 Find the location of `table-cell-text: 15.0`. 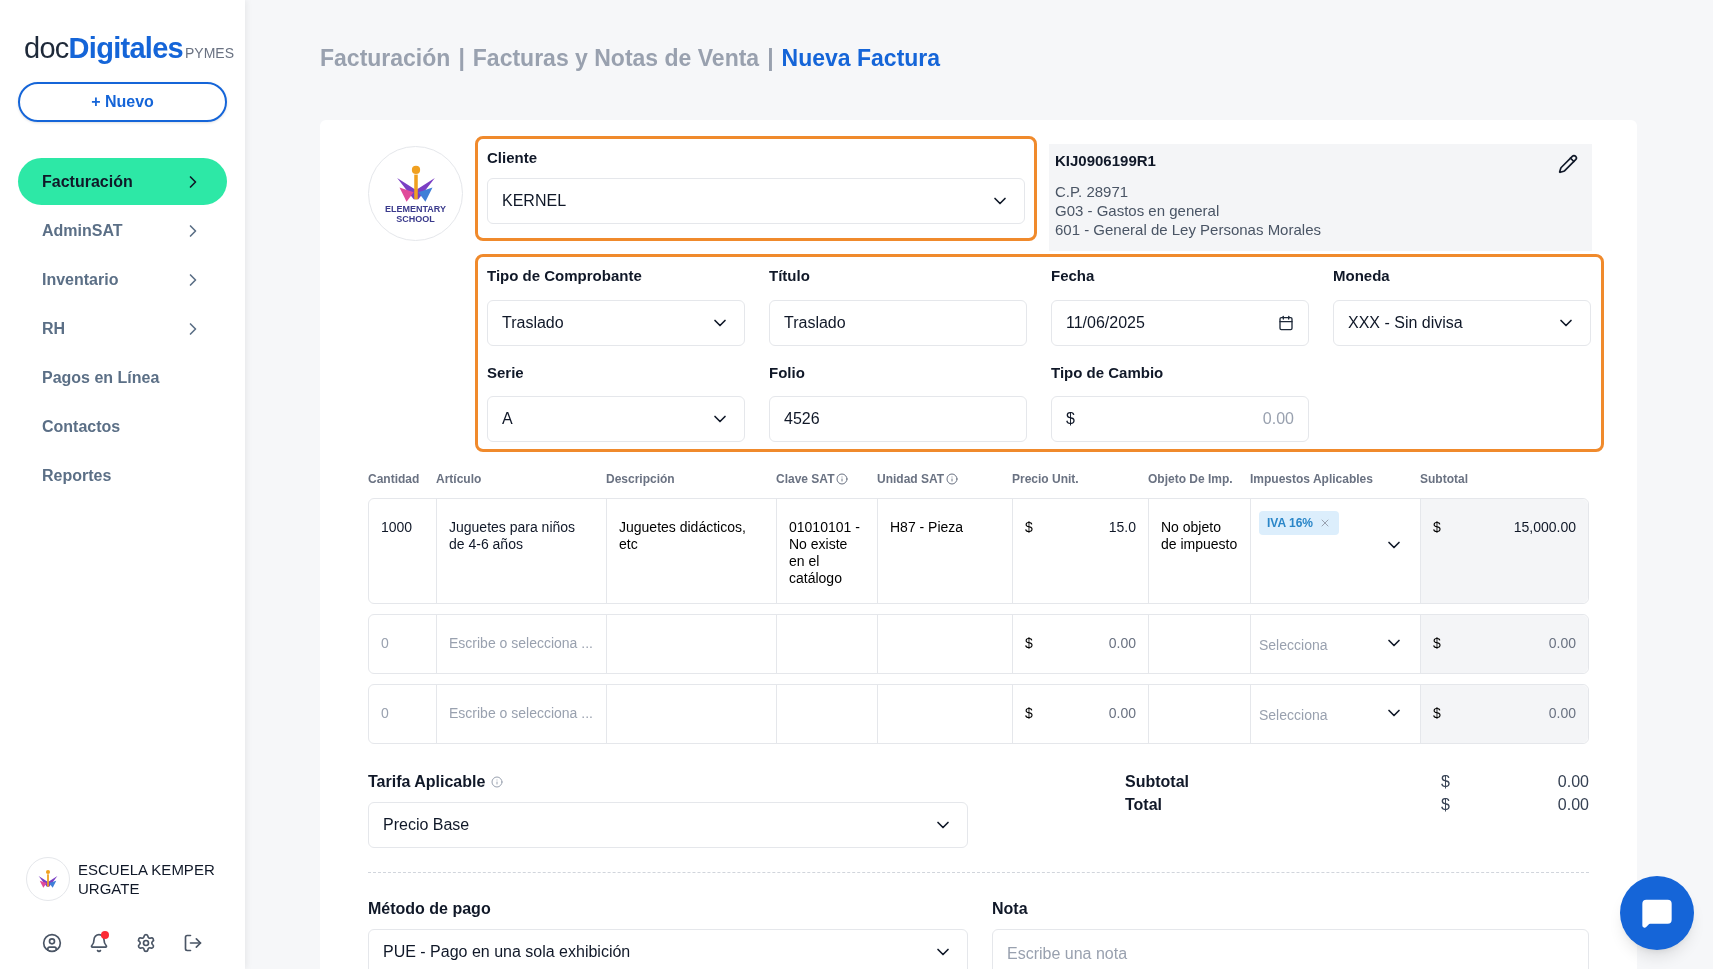

table-cell-text: 15.0 is located at coordinates (1122, 528).